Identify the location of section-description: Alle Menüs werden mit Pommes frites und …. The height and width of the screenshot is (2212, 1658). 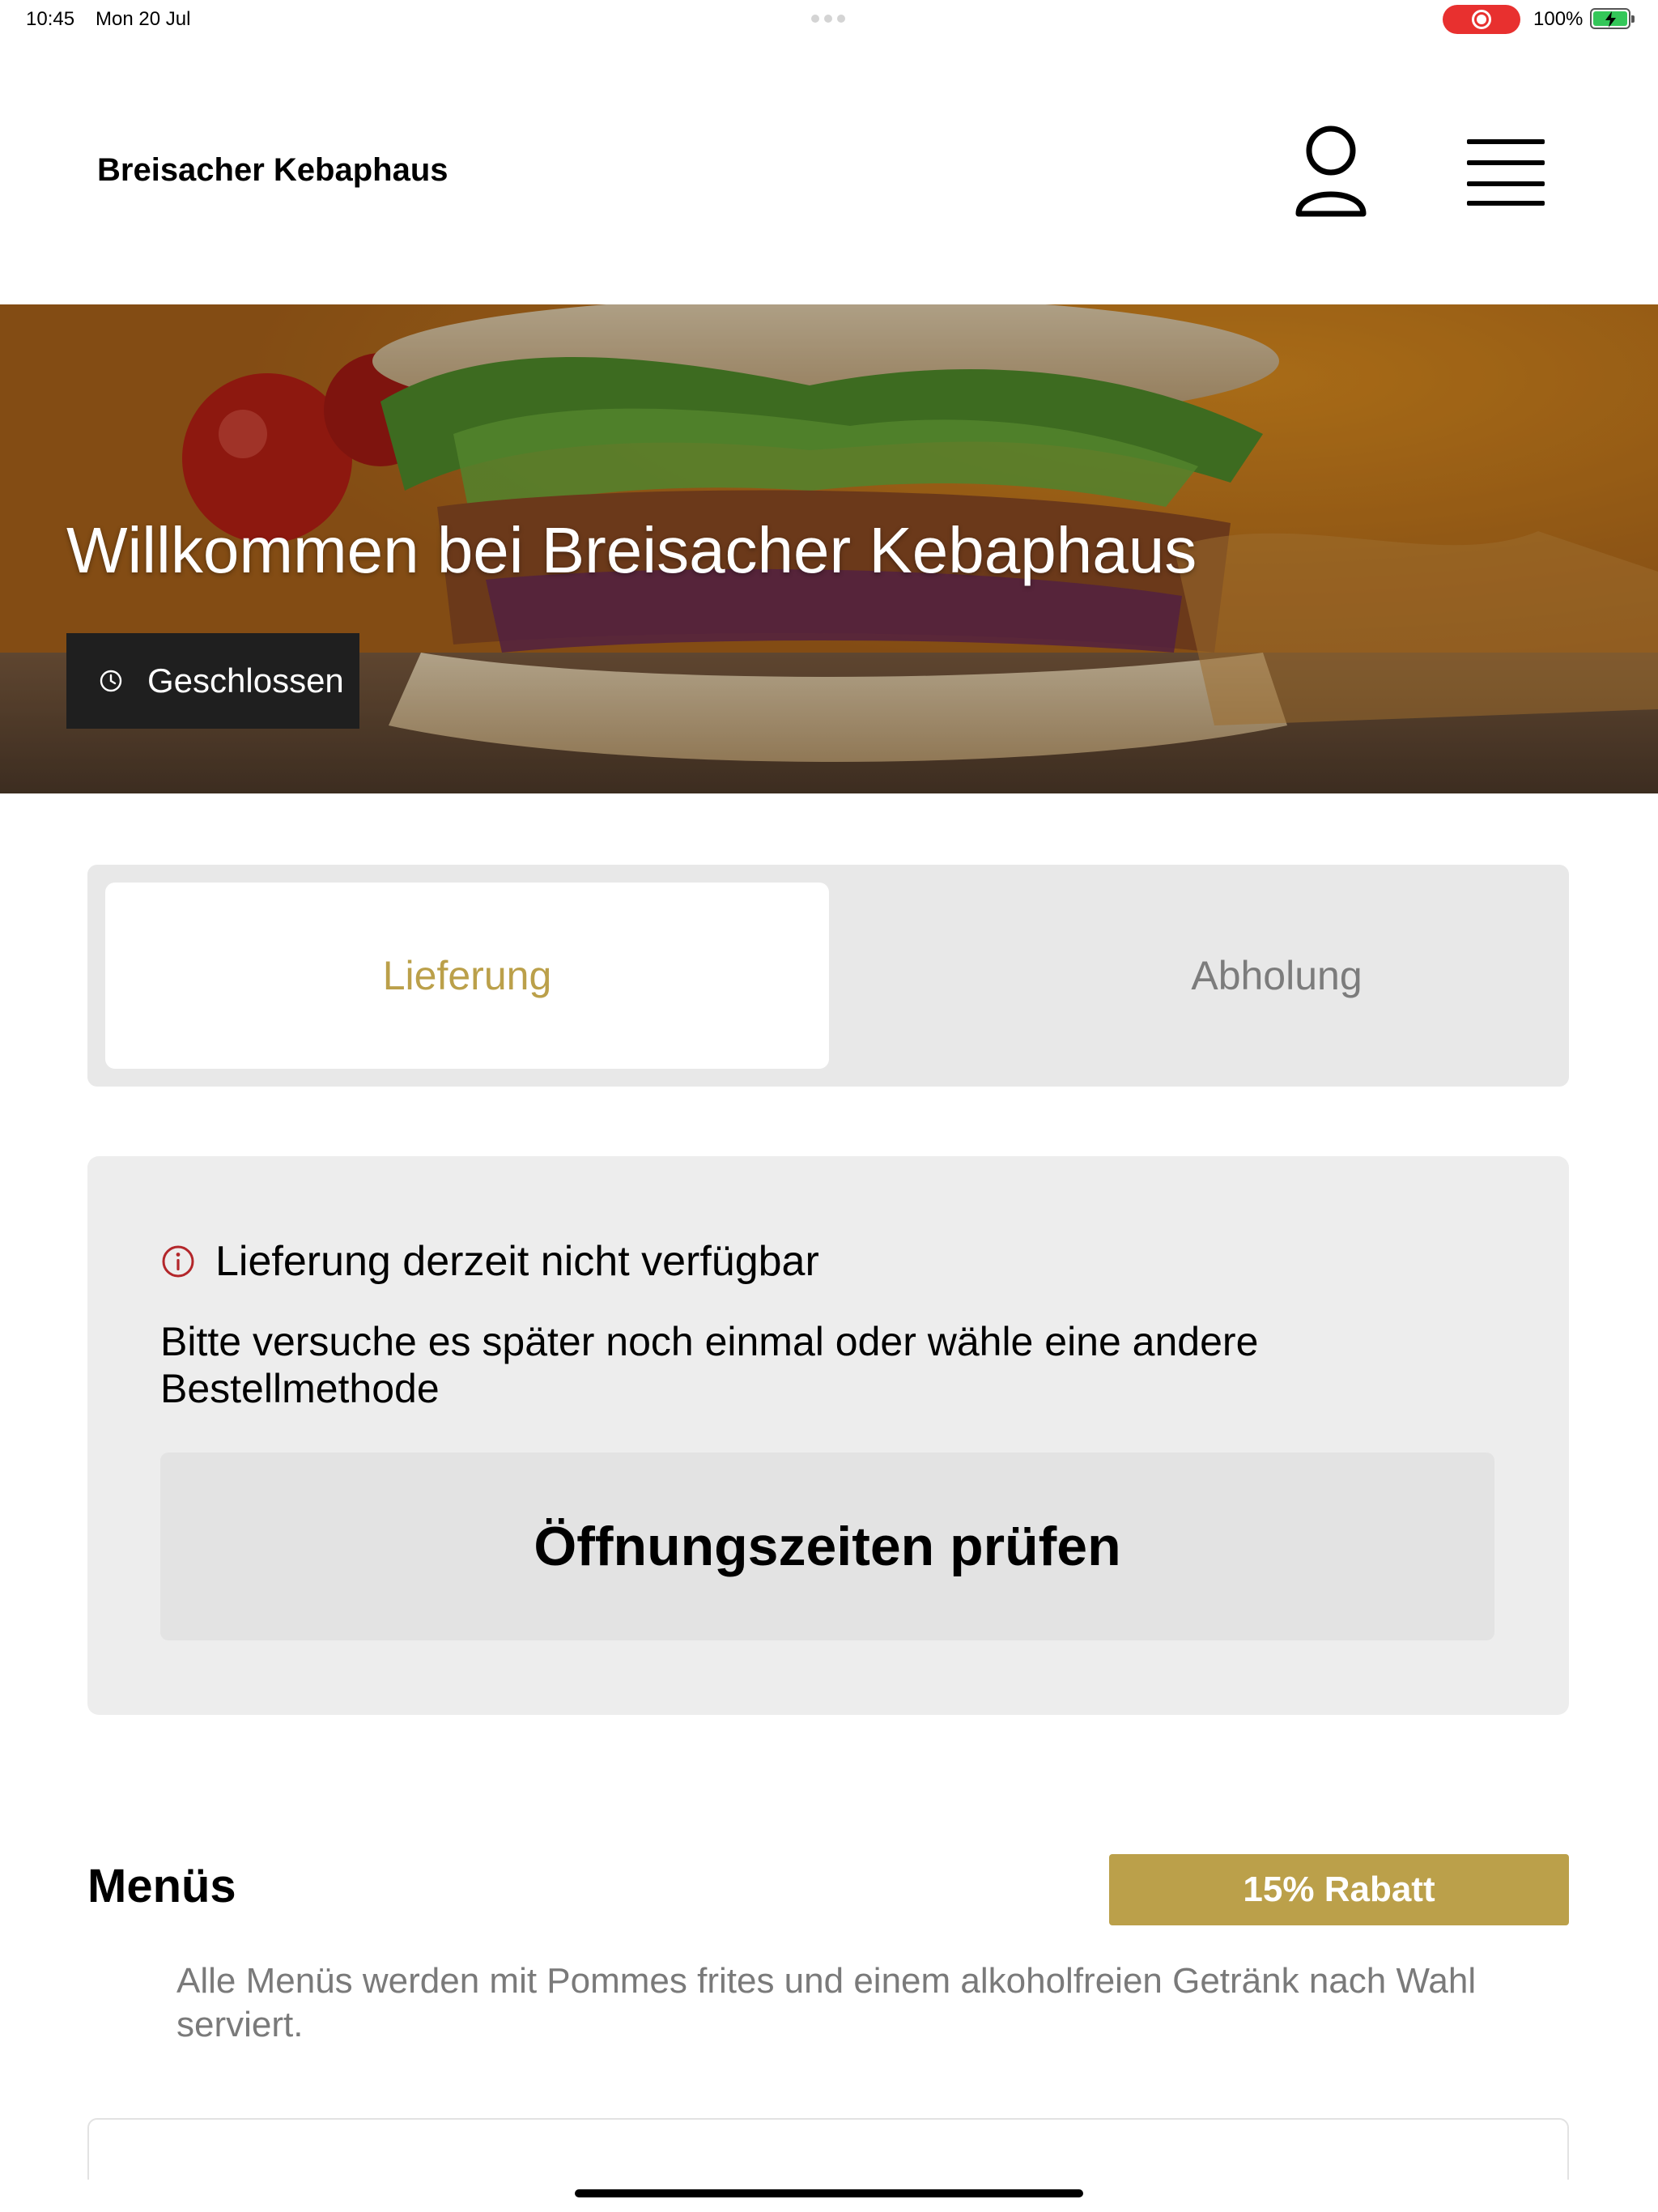
(826, 2003).